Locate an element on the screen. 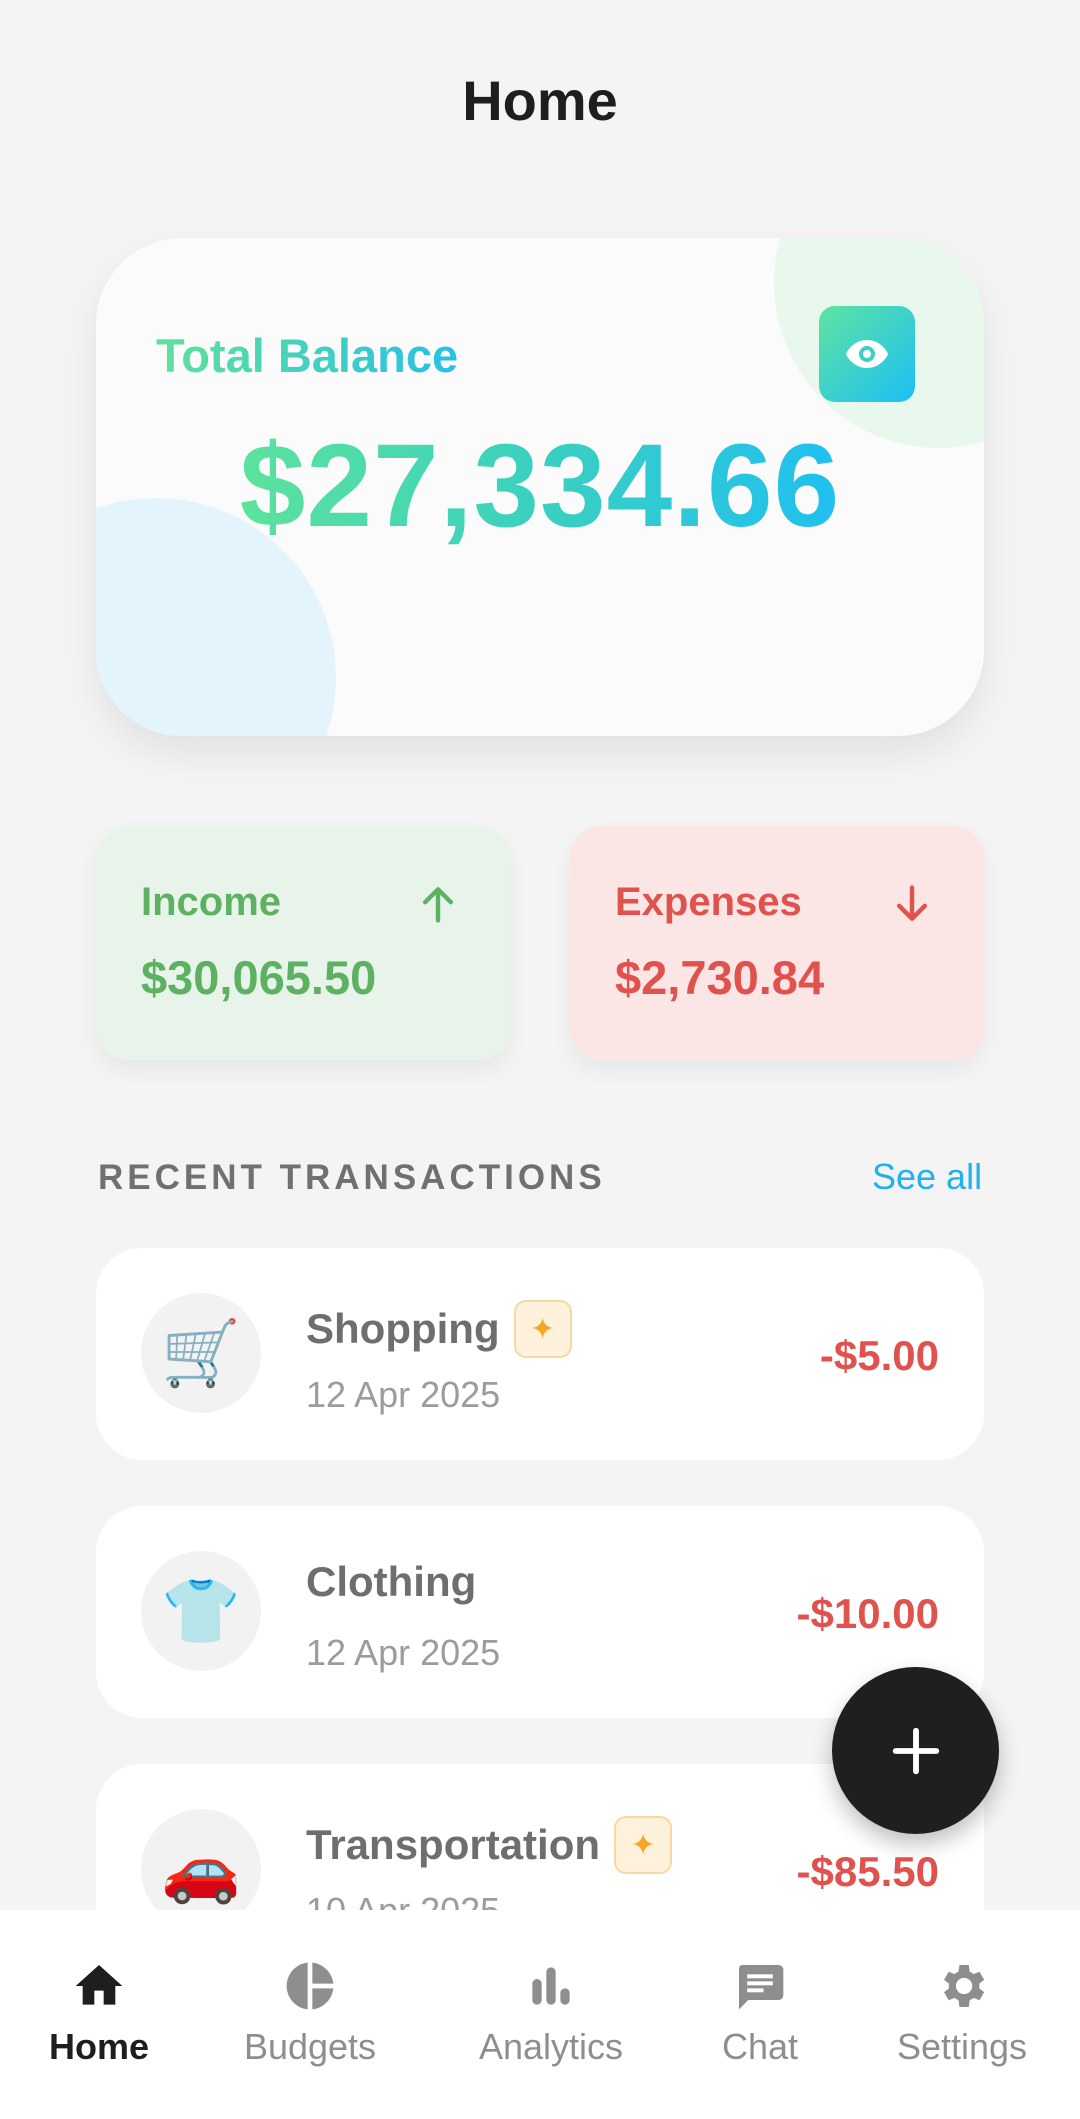  balance-label: Total Balance is located at coordinates (307, 355).